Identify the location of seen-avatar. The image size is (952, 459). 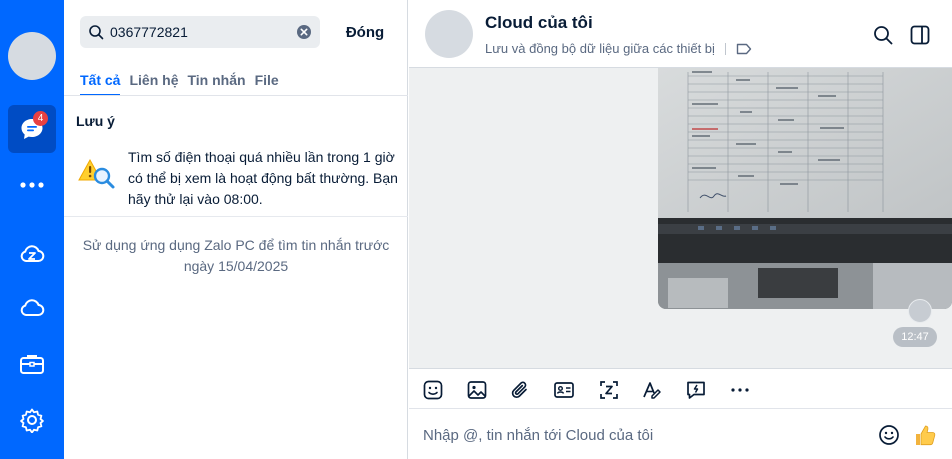
(920, 311).